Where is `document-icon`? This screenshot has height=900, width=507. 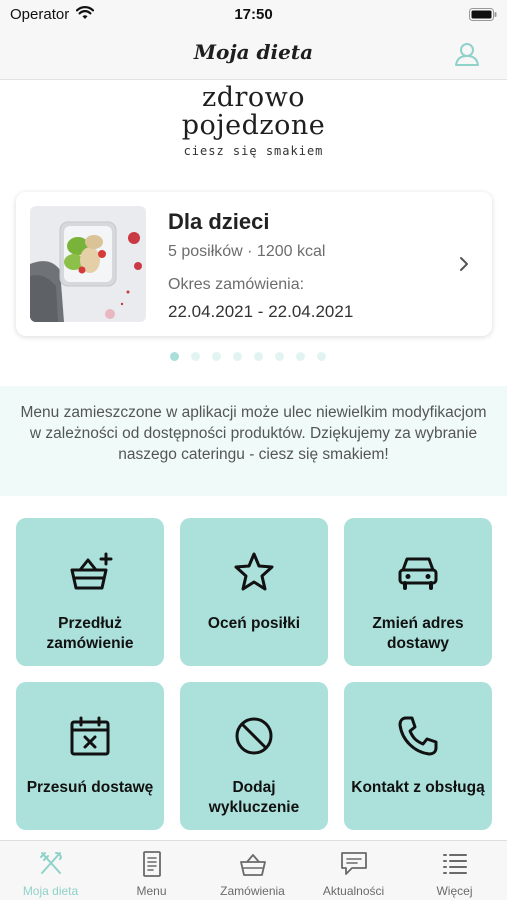
document-icon is located at coordinates (151, 864).